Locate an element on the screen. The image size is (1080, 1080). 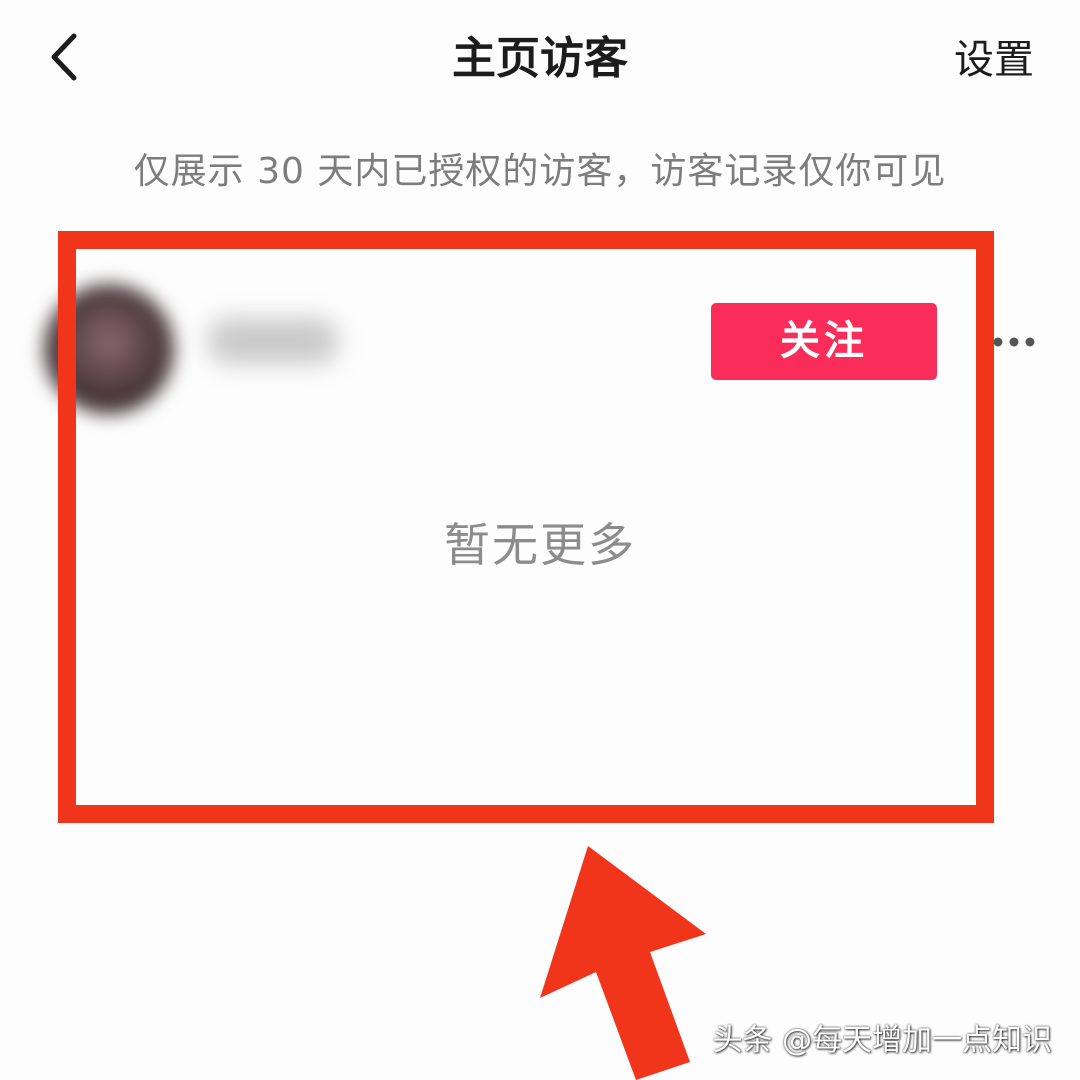
empty-state-text: 暂无更多 is located at coordinates (540, 545).